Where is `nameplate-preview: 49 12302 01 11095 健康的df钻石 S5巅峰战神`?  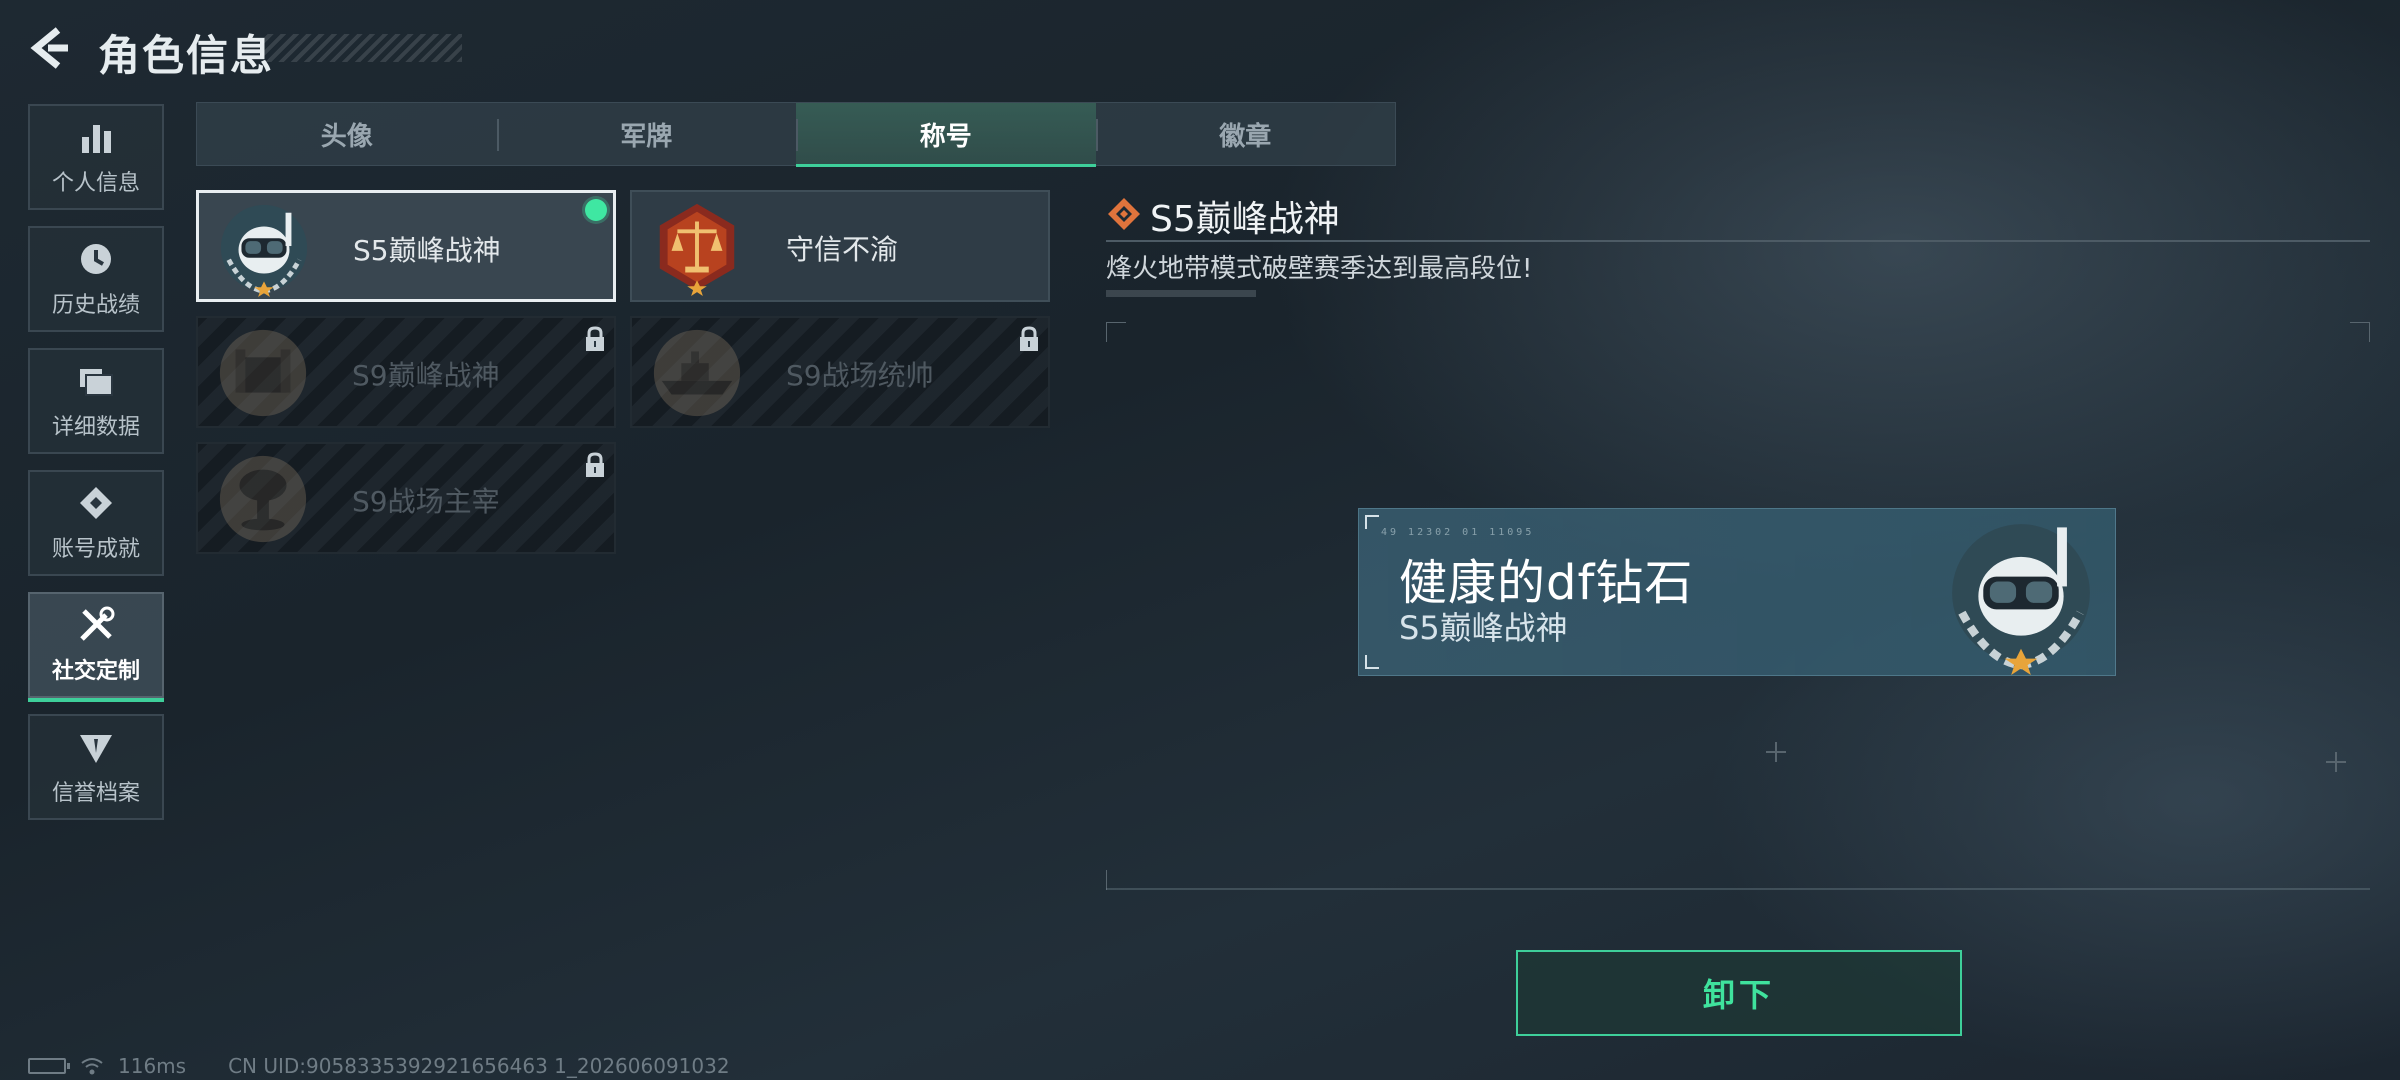
nameplate-preview: 49 12302 01 11095 健康的df钻石 S5巅峰战神 is located at coordinates (1737, 592).